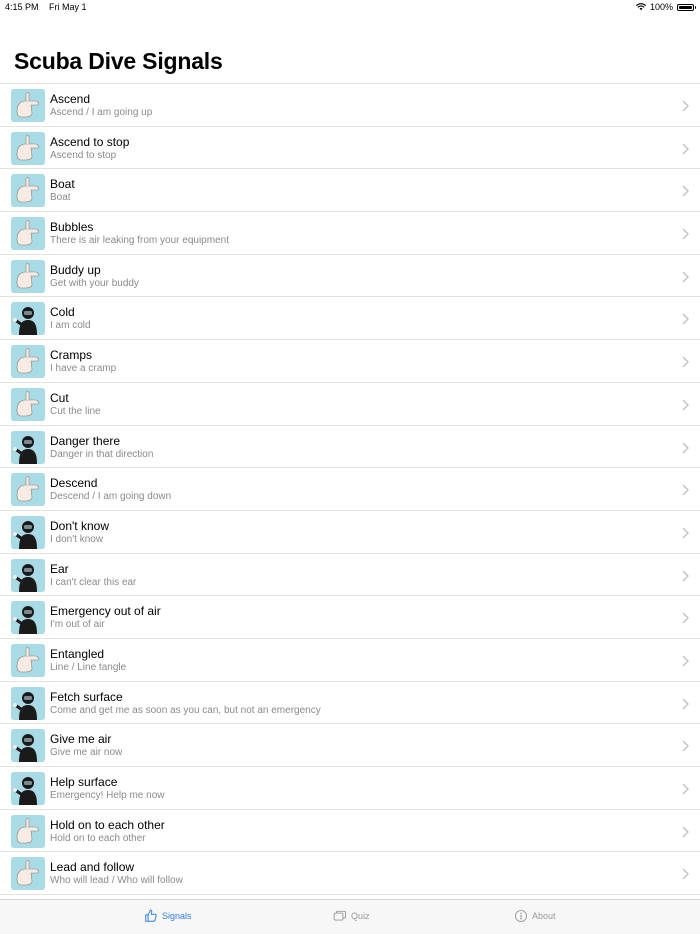 The image size is (700, 934). I want to click on signal-title: Ascend to stop, so click(90, 141).